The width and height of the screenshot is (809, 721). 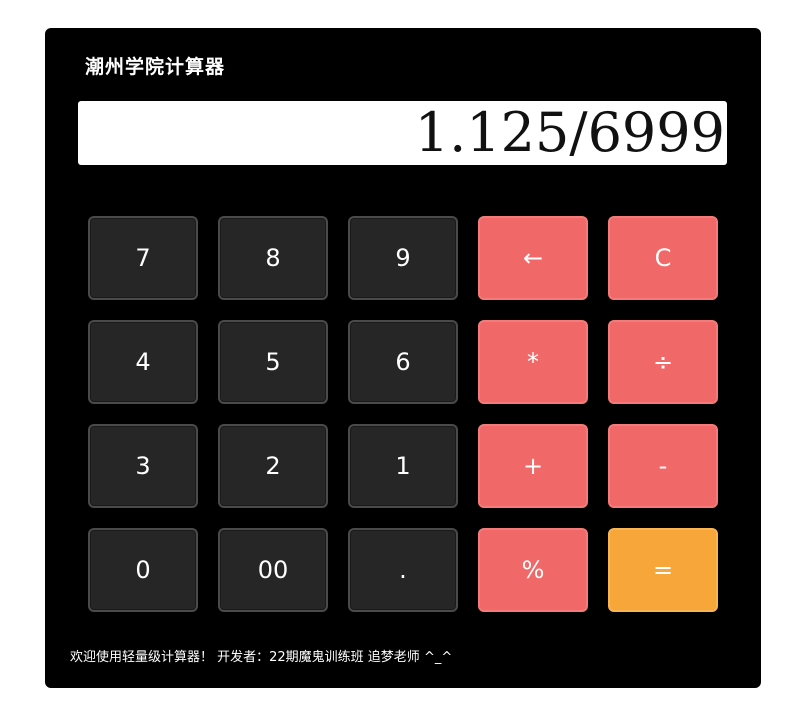 What do you see at coordinates (663, 466) in the screenshot?
I see `subtract-button: -` at bounding box center [663, 466].